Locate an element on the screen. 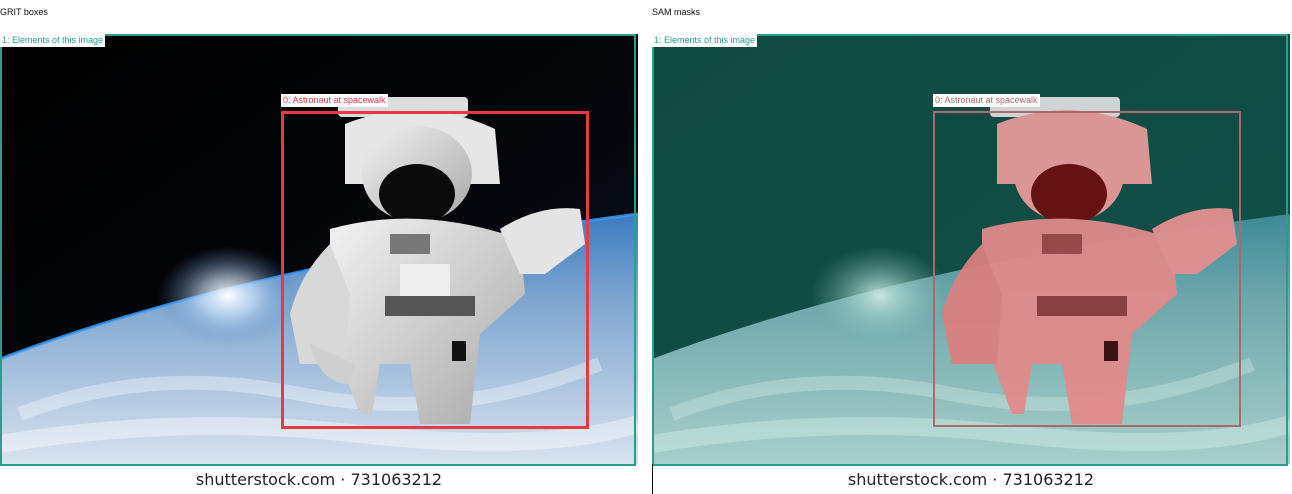  panel-title-grit: GRIT boxes is located at coordinates (24, 12).